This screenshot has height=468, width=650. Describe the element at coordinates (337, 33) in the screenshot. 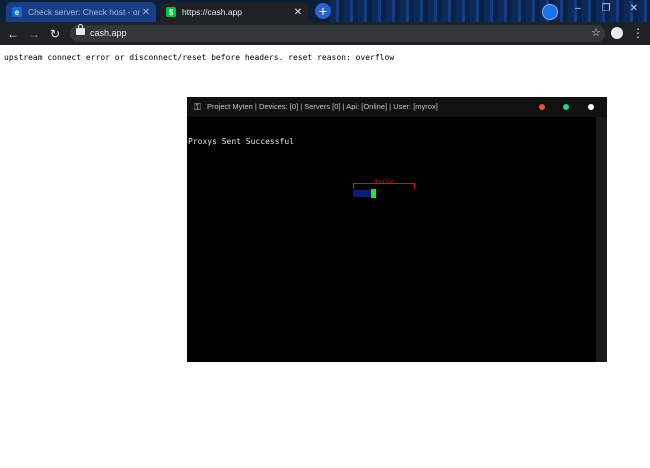

I see `address-bar: cash.app ☆` at that location.